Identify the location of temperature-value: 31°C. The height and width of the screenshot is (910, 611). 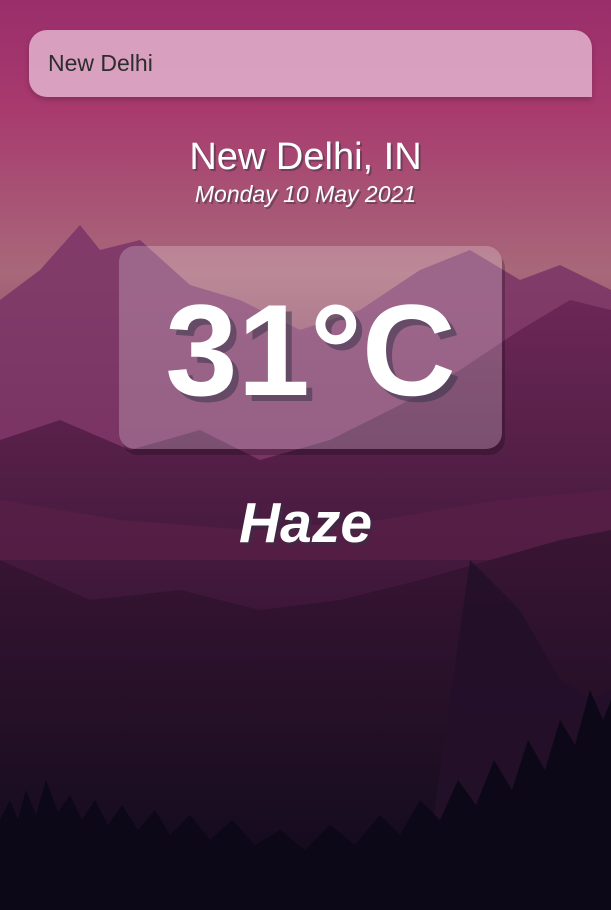
(310, 349).